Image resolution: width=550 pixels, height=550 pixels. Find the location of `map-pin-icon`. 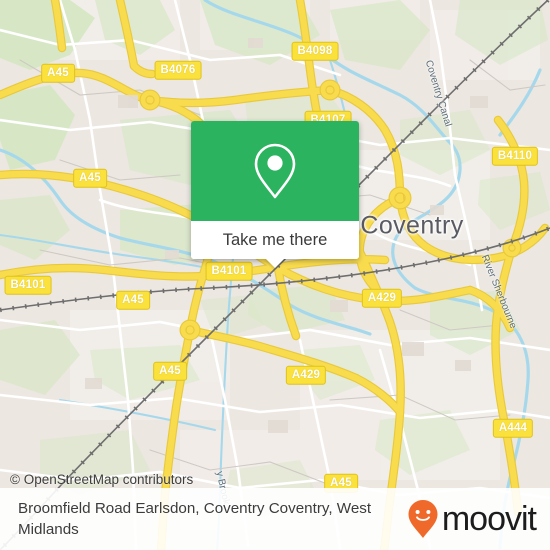

map-pin-icon is located at coordinates (275, 171).